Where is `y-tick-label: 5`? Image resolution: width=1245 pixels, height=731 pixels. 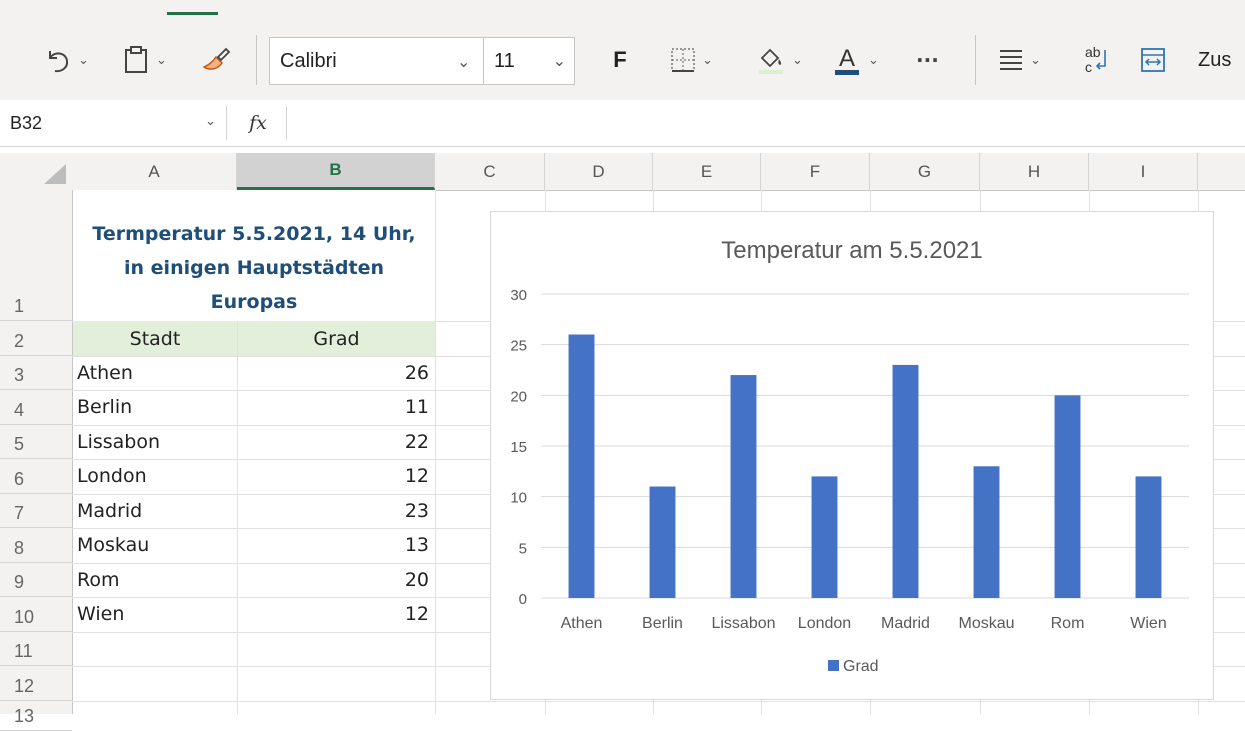 y-tick-label: 5 is located at coordinates (523, 548).